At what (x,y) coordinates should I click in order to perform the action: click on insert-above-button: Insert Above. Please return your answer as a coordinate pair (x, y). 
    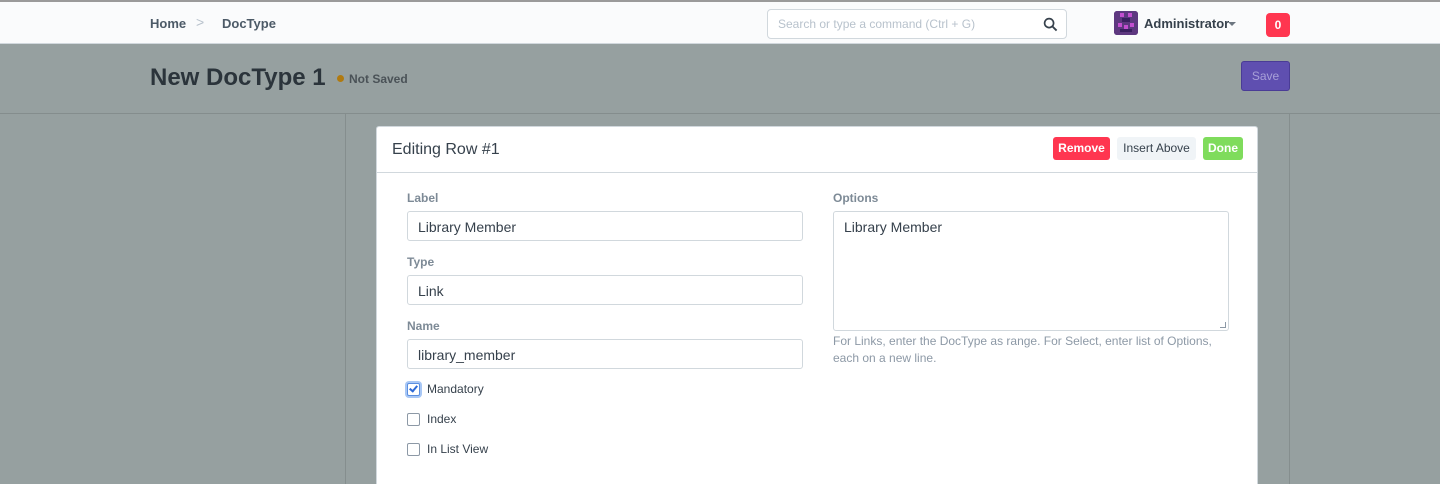
    Looking at the image, I should click on (1156, 148).